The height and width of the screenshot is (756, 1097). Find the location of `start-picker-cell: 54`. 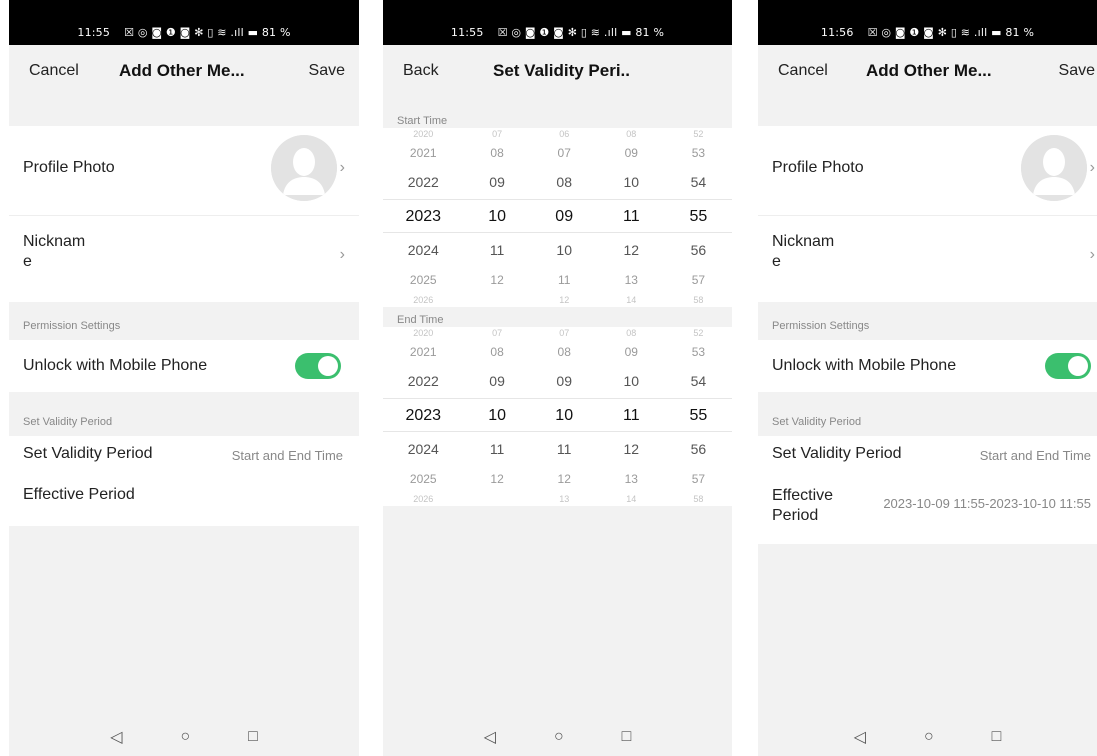

start-picker-cell: 54 is located at coordinates (698, 182).